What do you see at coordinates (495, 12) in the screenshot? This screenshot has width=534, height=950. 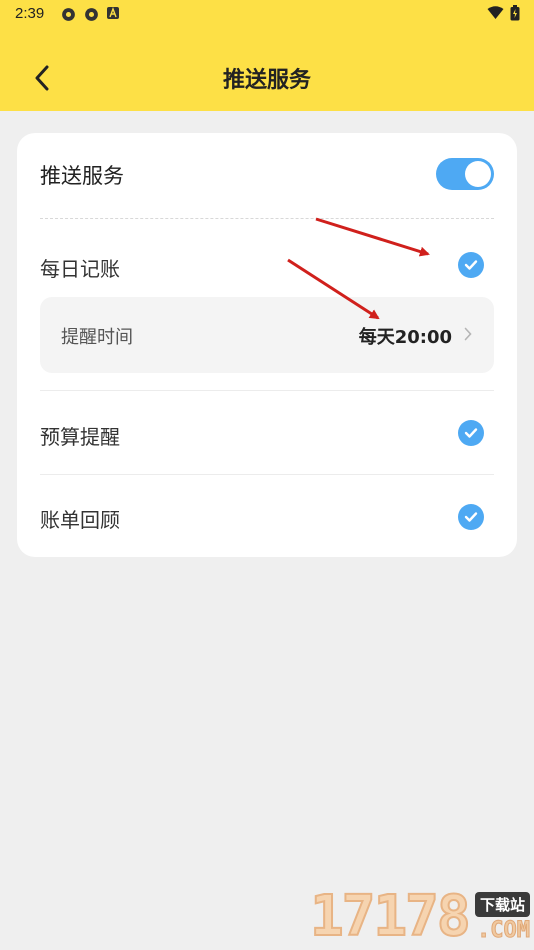 I see `wifi-icon` at bounding box center [495, 12].